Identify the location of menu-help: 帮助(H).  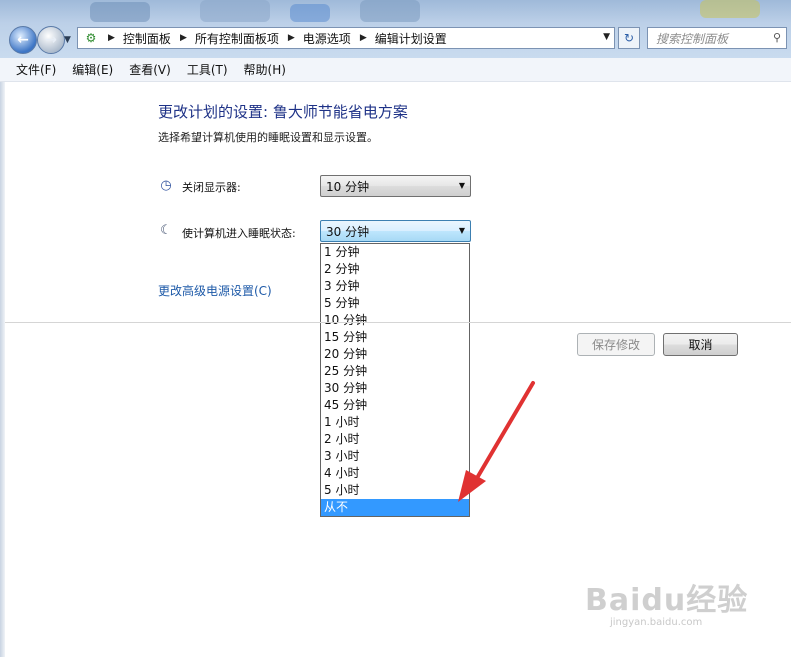
(265, 69).